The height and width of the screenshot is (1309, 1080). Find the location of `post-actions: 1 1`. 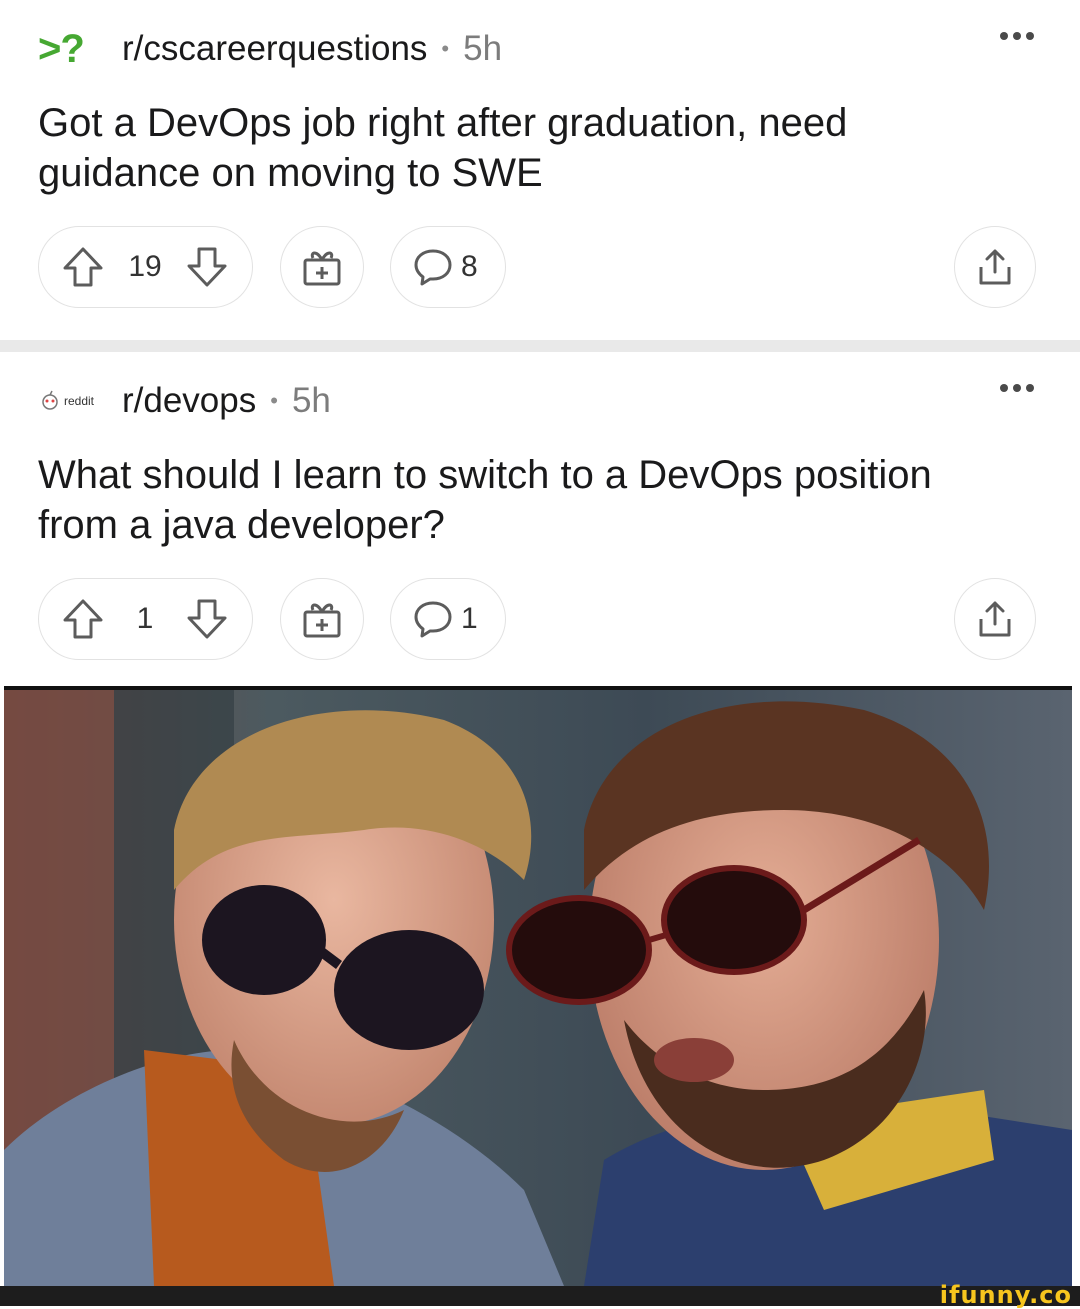

post-actions: 1 1 is located at coordinates (537, 620).